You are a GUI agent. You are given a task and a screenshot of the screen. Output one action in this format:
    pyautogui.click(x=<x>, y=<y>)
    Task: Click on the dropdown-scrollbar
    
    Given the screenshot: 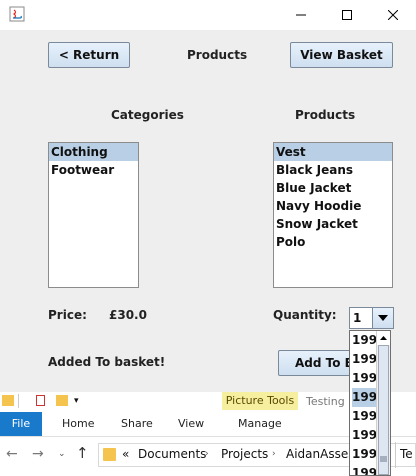 What is the action you would take?
    pyautogui.click(x=383, y=403)
    